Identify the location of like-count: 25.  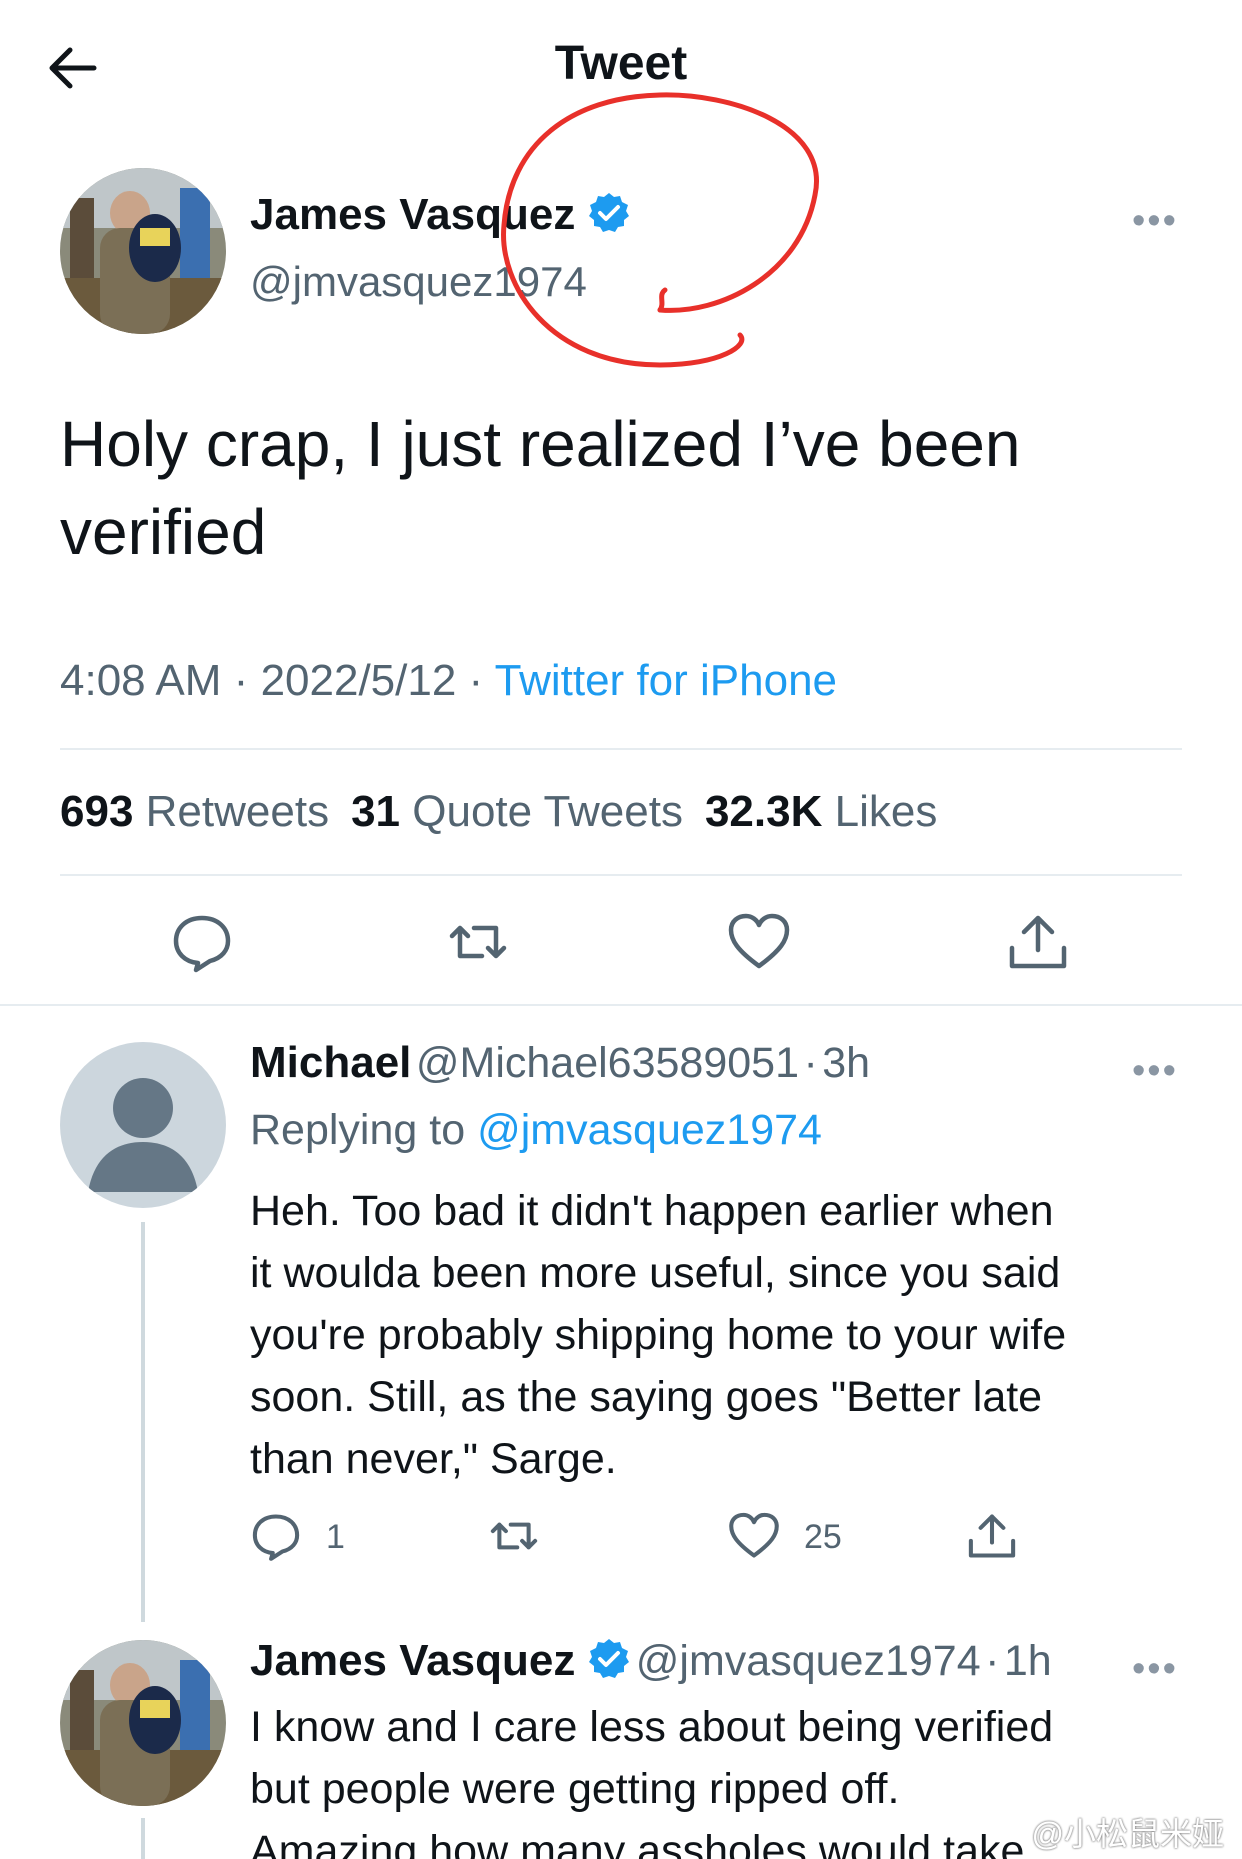
(823, 1537).